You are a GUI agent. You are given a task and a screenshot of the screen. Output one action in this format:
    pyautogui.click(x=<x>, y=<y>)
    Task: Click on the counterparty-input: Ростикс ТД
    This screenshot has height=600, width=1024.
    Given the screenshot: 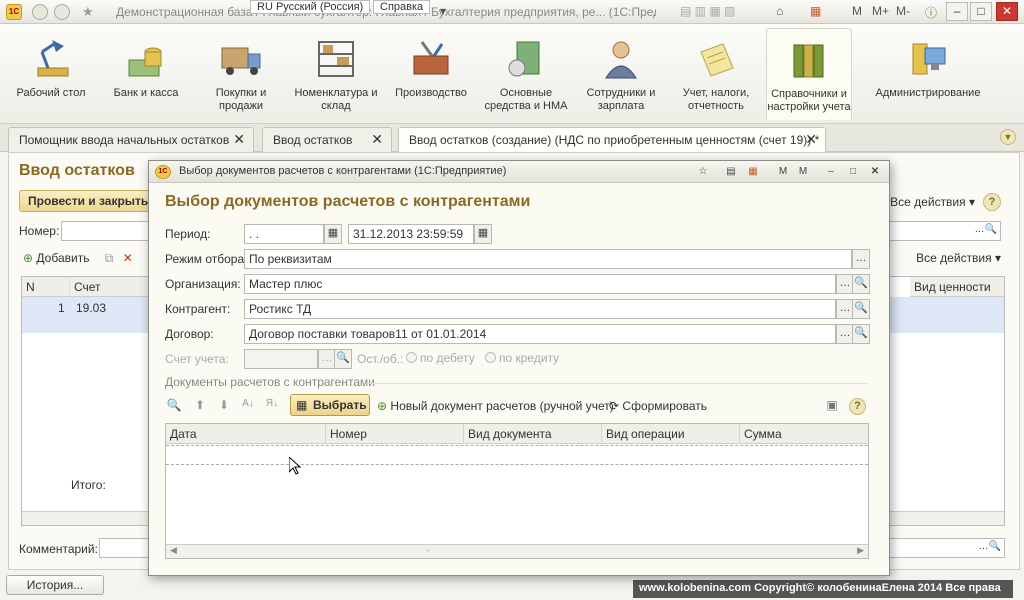 What is the action you would take?
    pyautogui.click(x=540, y=309)
    